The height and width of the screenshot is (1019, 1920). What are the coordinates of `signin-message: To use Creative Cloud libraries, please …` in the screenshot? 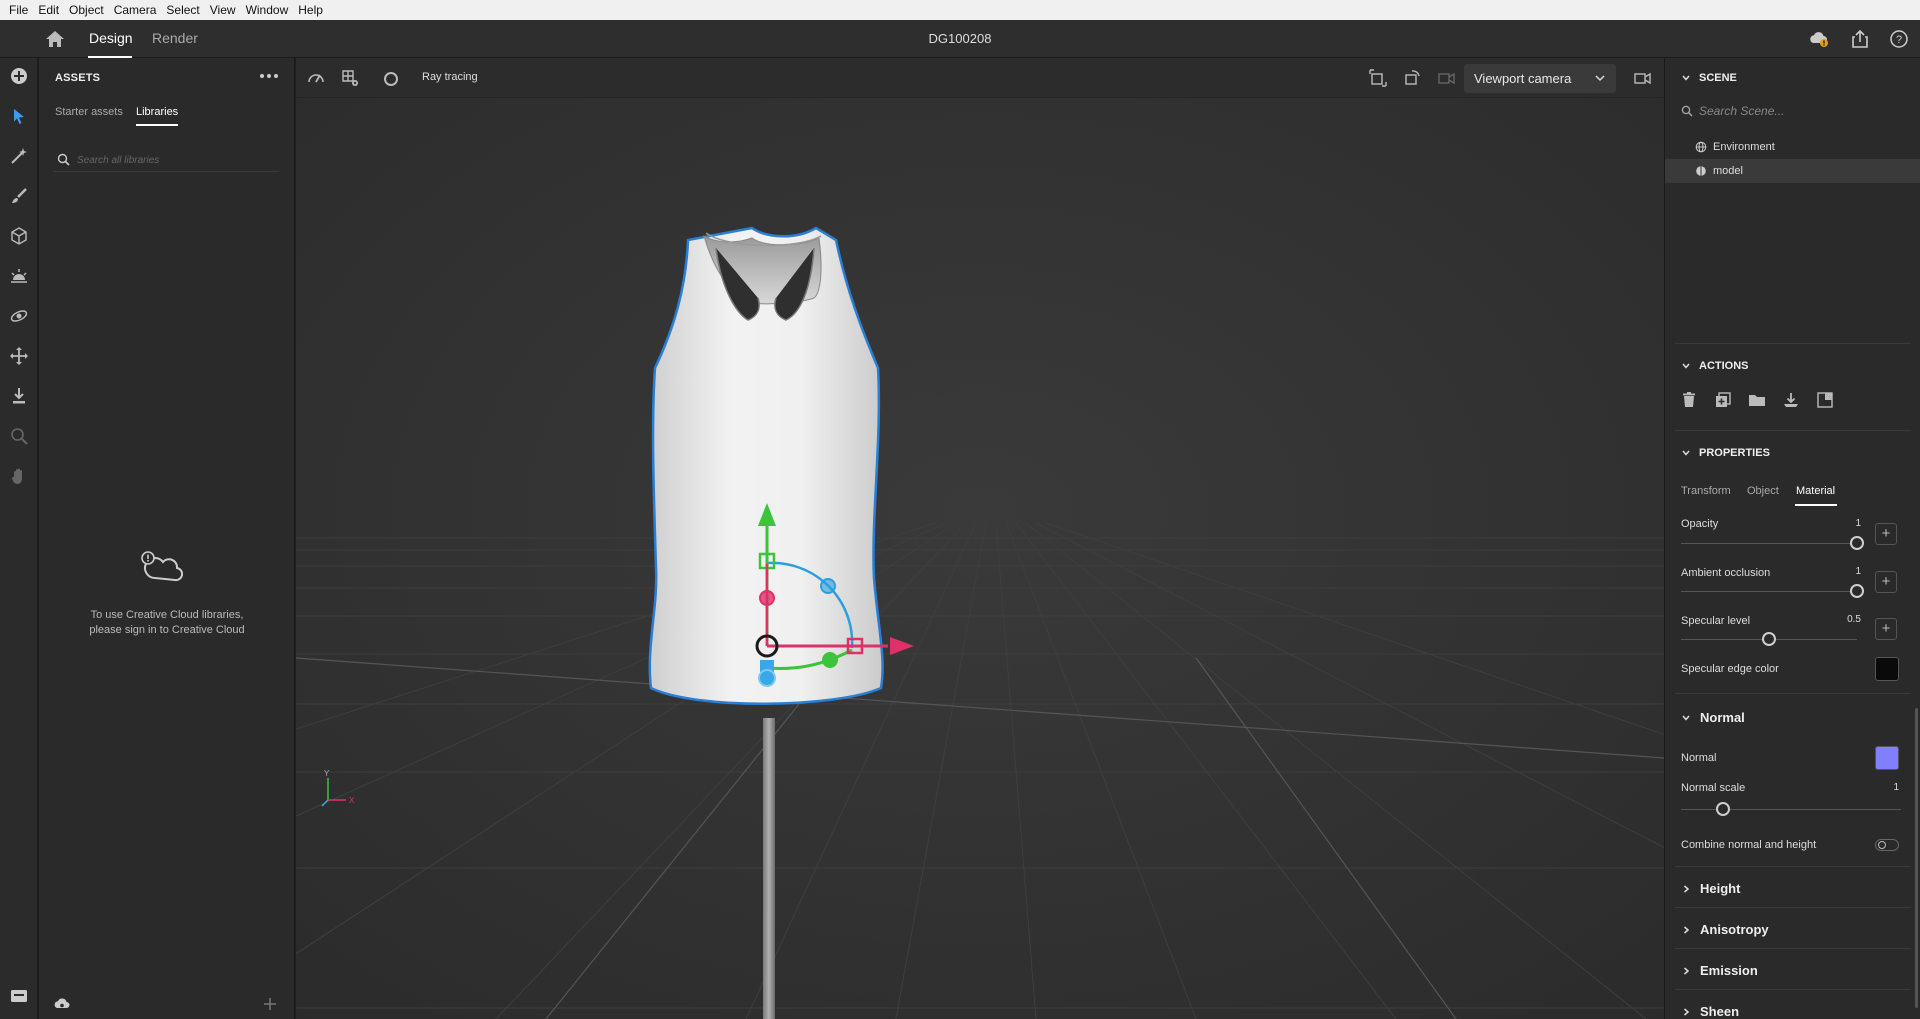 It's located at (167, 623).